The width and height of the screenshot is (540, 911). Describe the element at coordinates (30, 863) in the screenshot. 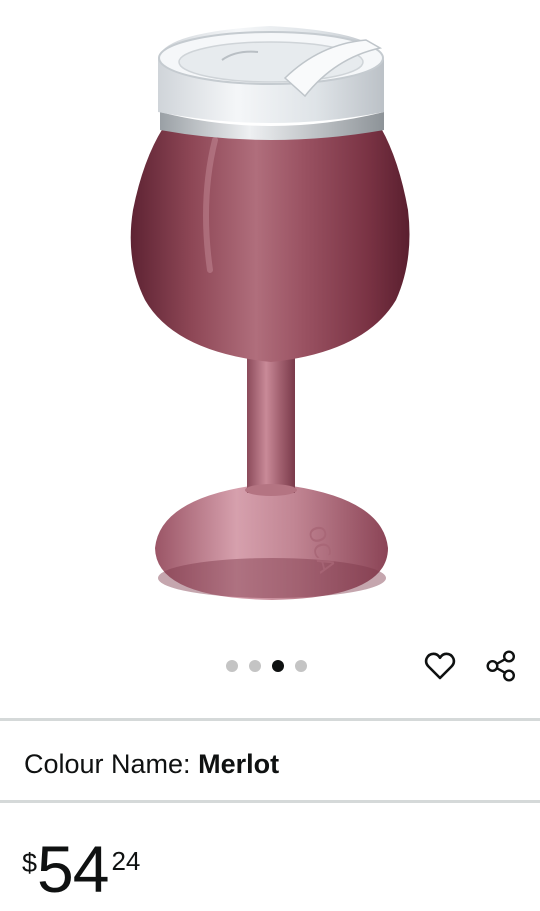

I see `price-currency-symbol: $` at that location.